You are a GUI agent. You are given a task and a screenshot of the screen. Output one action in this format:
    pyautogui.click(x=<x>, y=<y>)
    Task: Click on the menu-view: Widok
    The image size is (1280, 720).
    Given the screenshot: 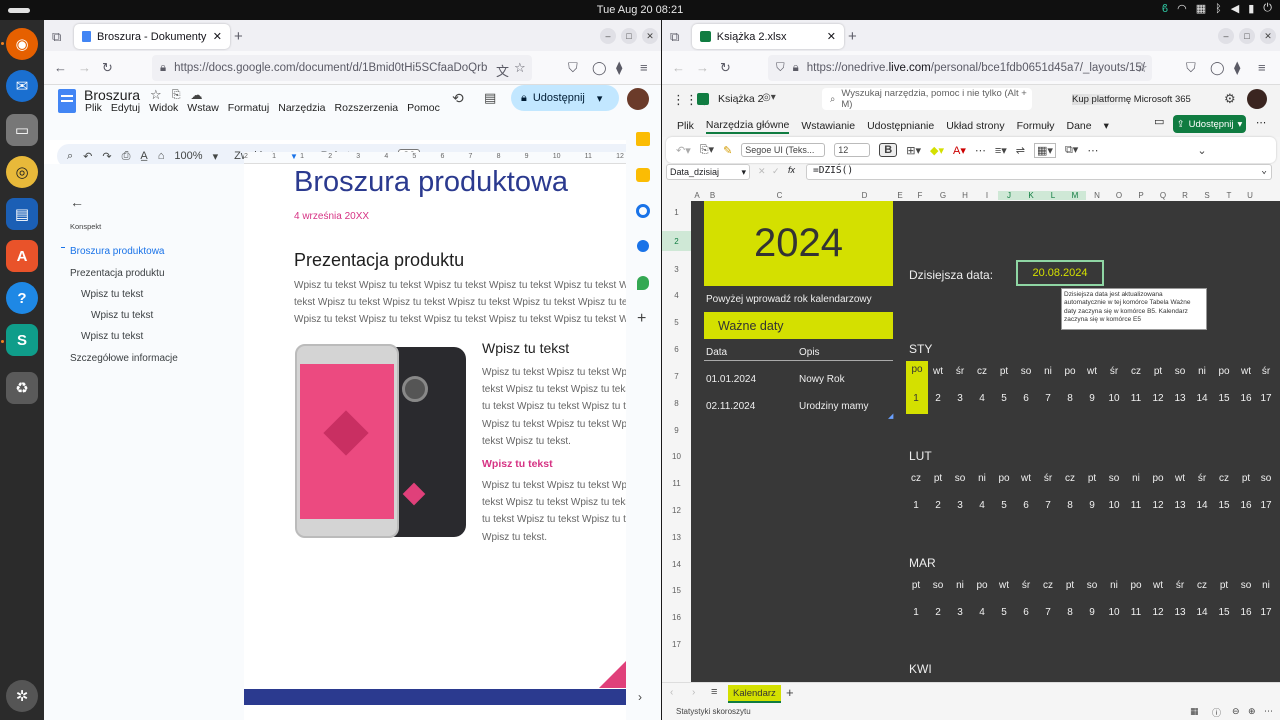 What is the action you would take?
    pyautogui.click(x=163, y=108)
    